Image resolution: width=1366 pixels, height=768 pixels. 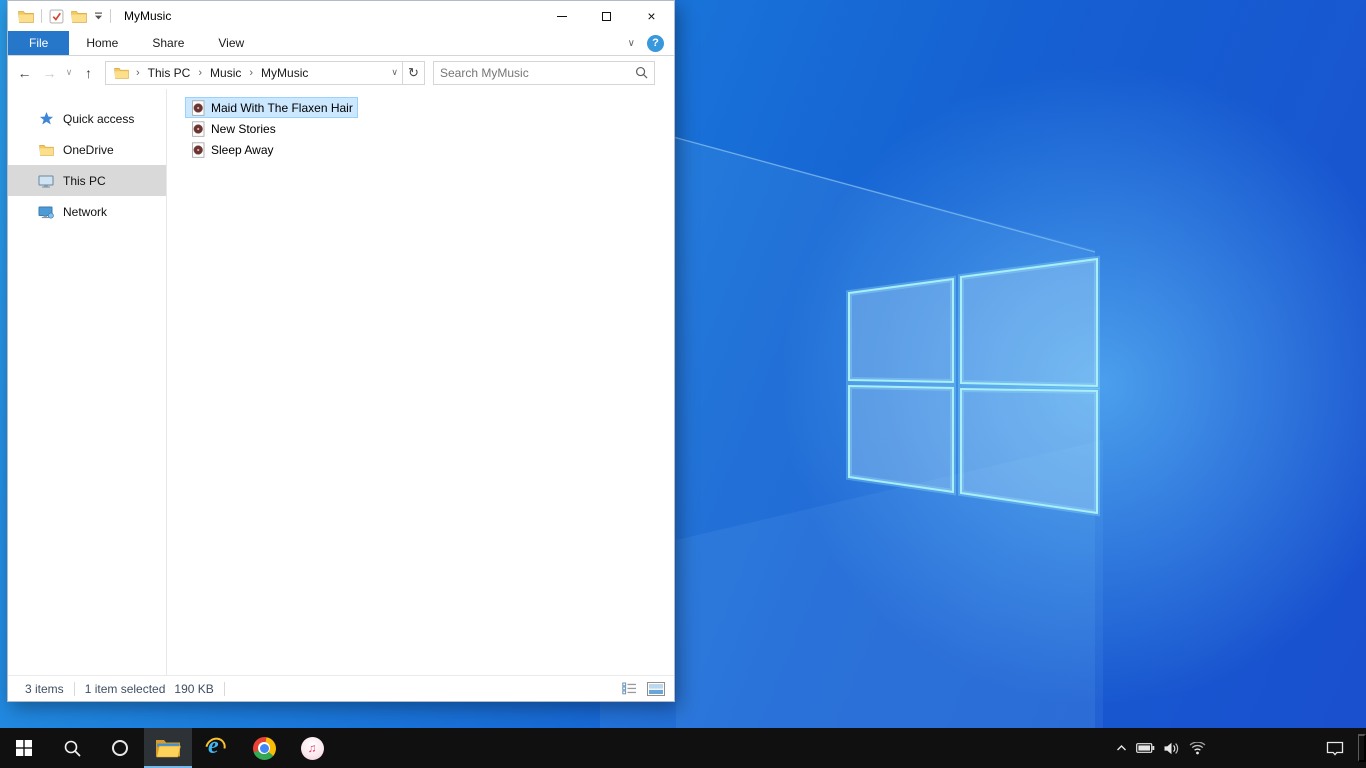 What do you see at coordinates (683, 748) in the screenshot?
I see `taskbar: e ♫` at bounding box center [683, 748].